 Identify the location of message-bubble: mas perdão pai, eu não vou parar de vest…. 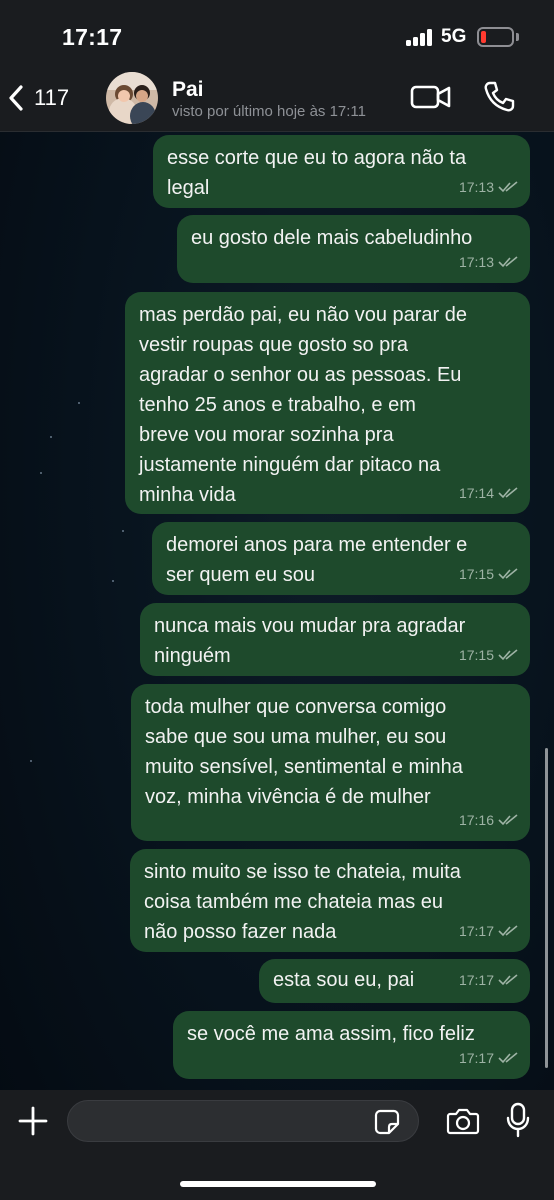
(327, 403).